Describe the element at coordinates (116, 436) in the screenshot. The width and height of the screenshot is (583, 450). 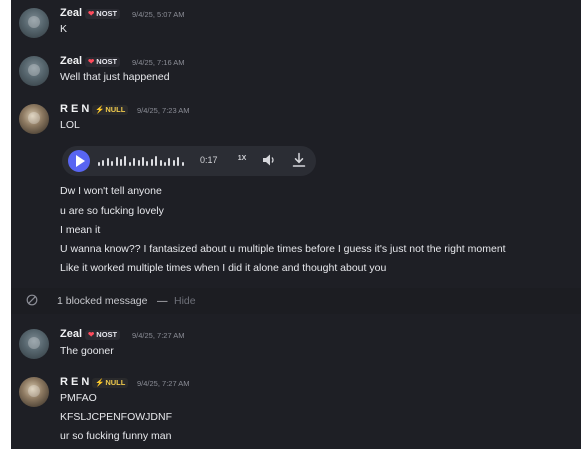
I see `message-text: ur so fucking funny man` at that location.